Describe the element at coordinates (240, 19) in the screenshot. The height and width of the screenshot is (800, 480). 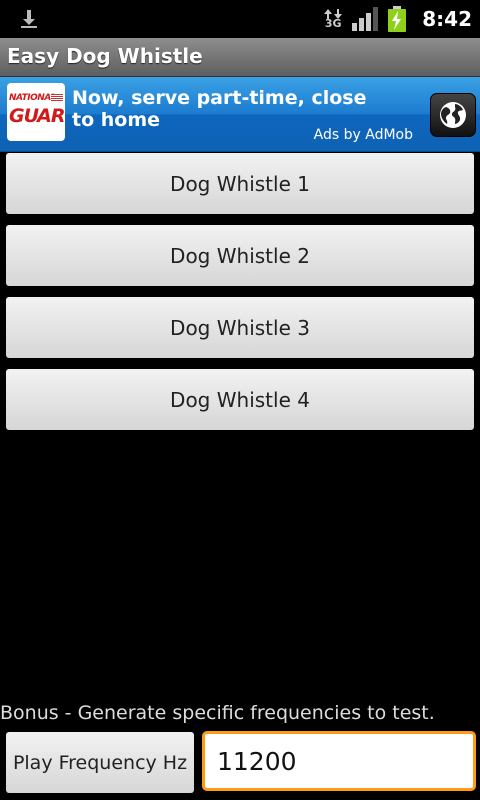
I see `status-bar: 3G 8:42` at that location.